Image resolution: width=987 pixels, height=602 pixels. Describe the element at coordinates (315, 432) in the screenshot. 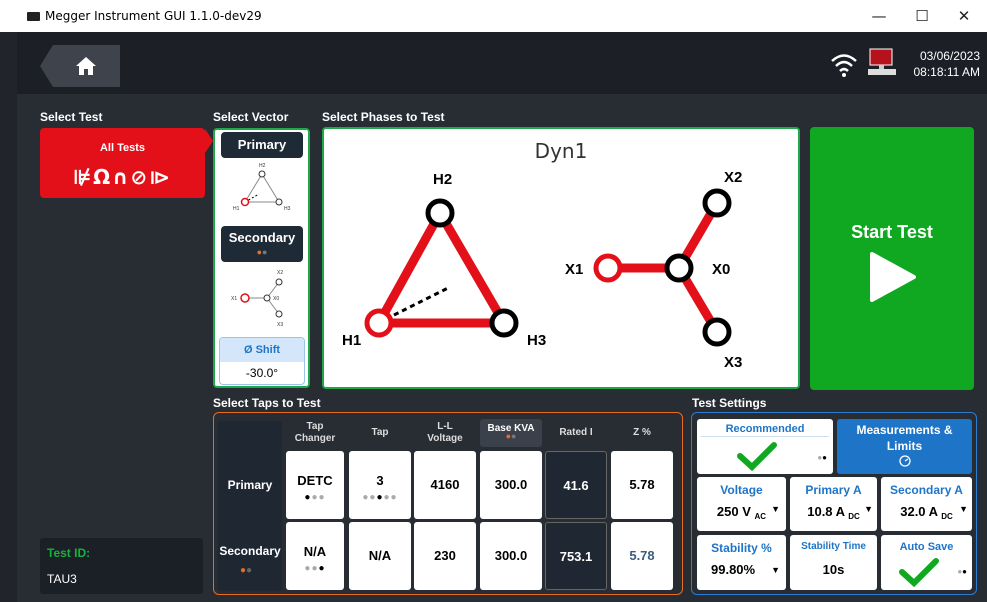

I see `header-tap-changer: Tap Changer` at that location.